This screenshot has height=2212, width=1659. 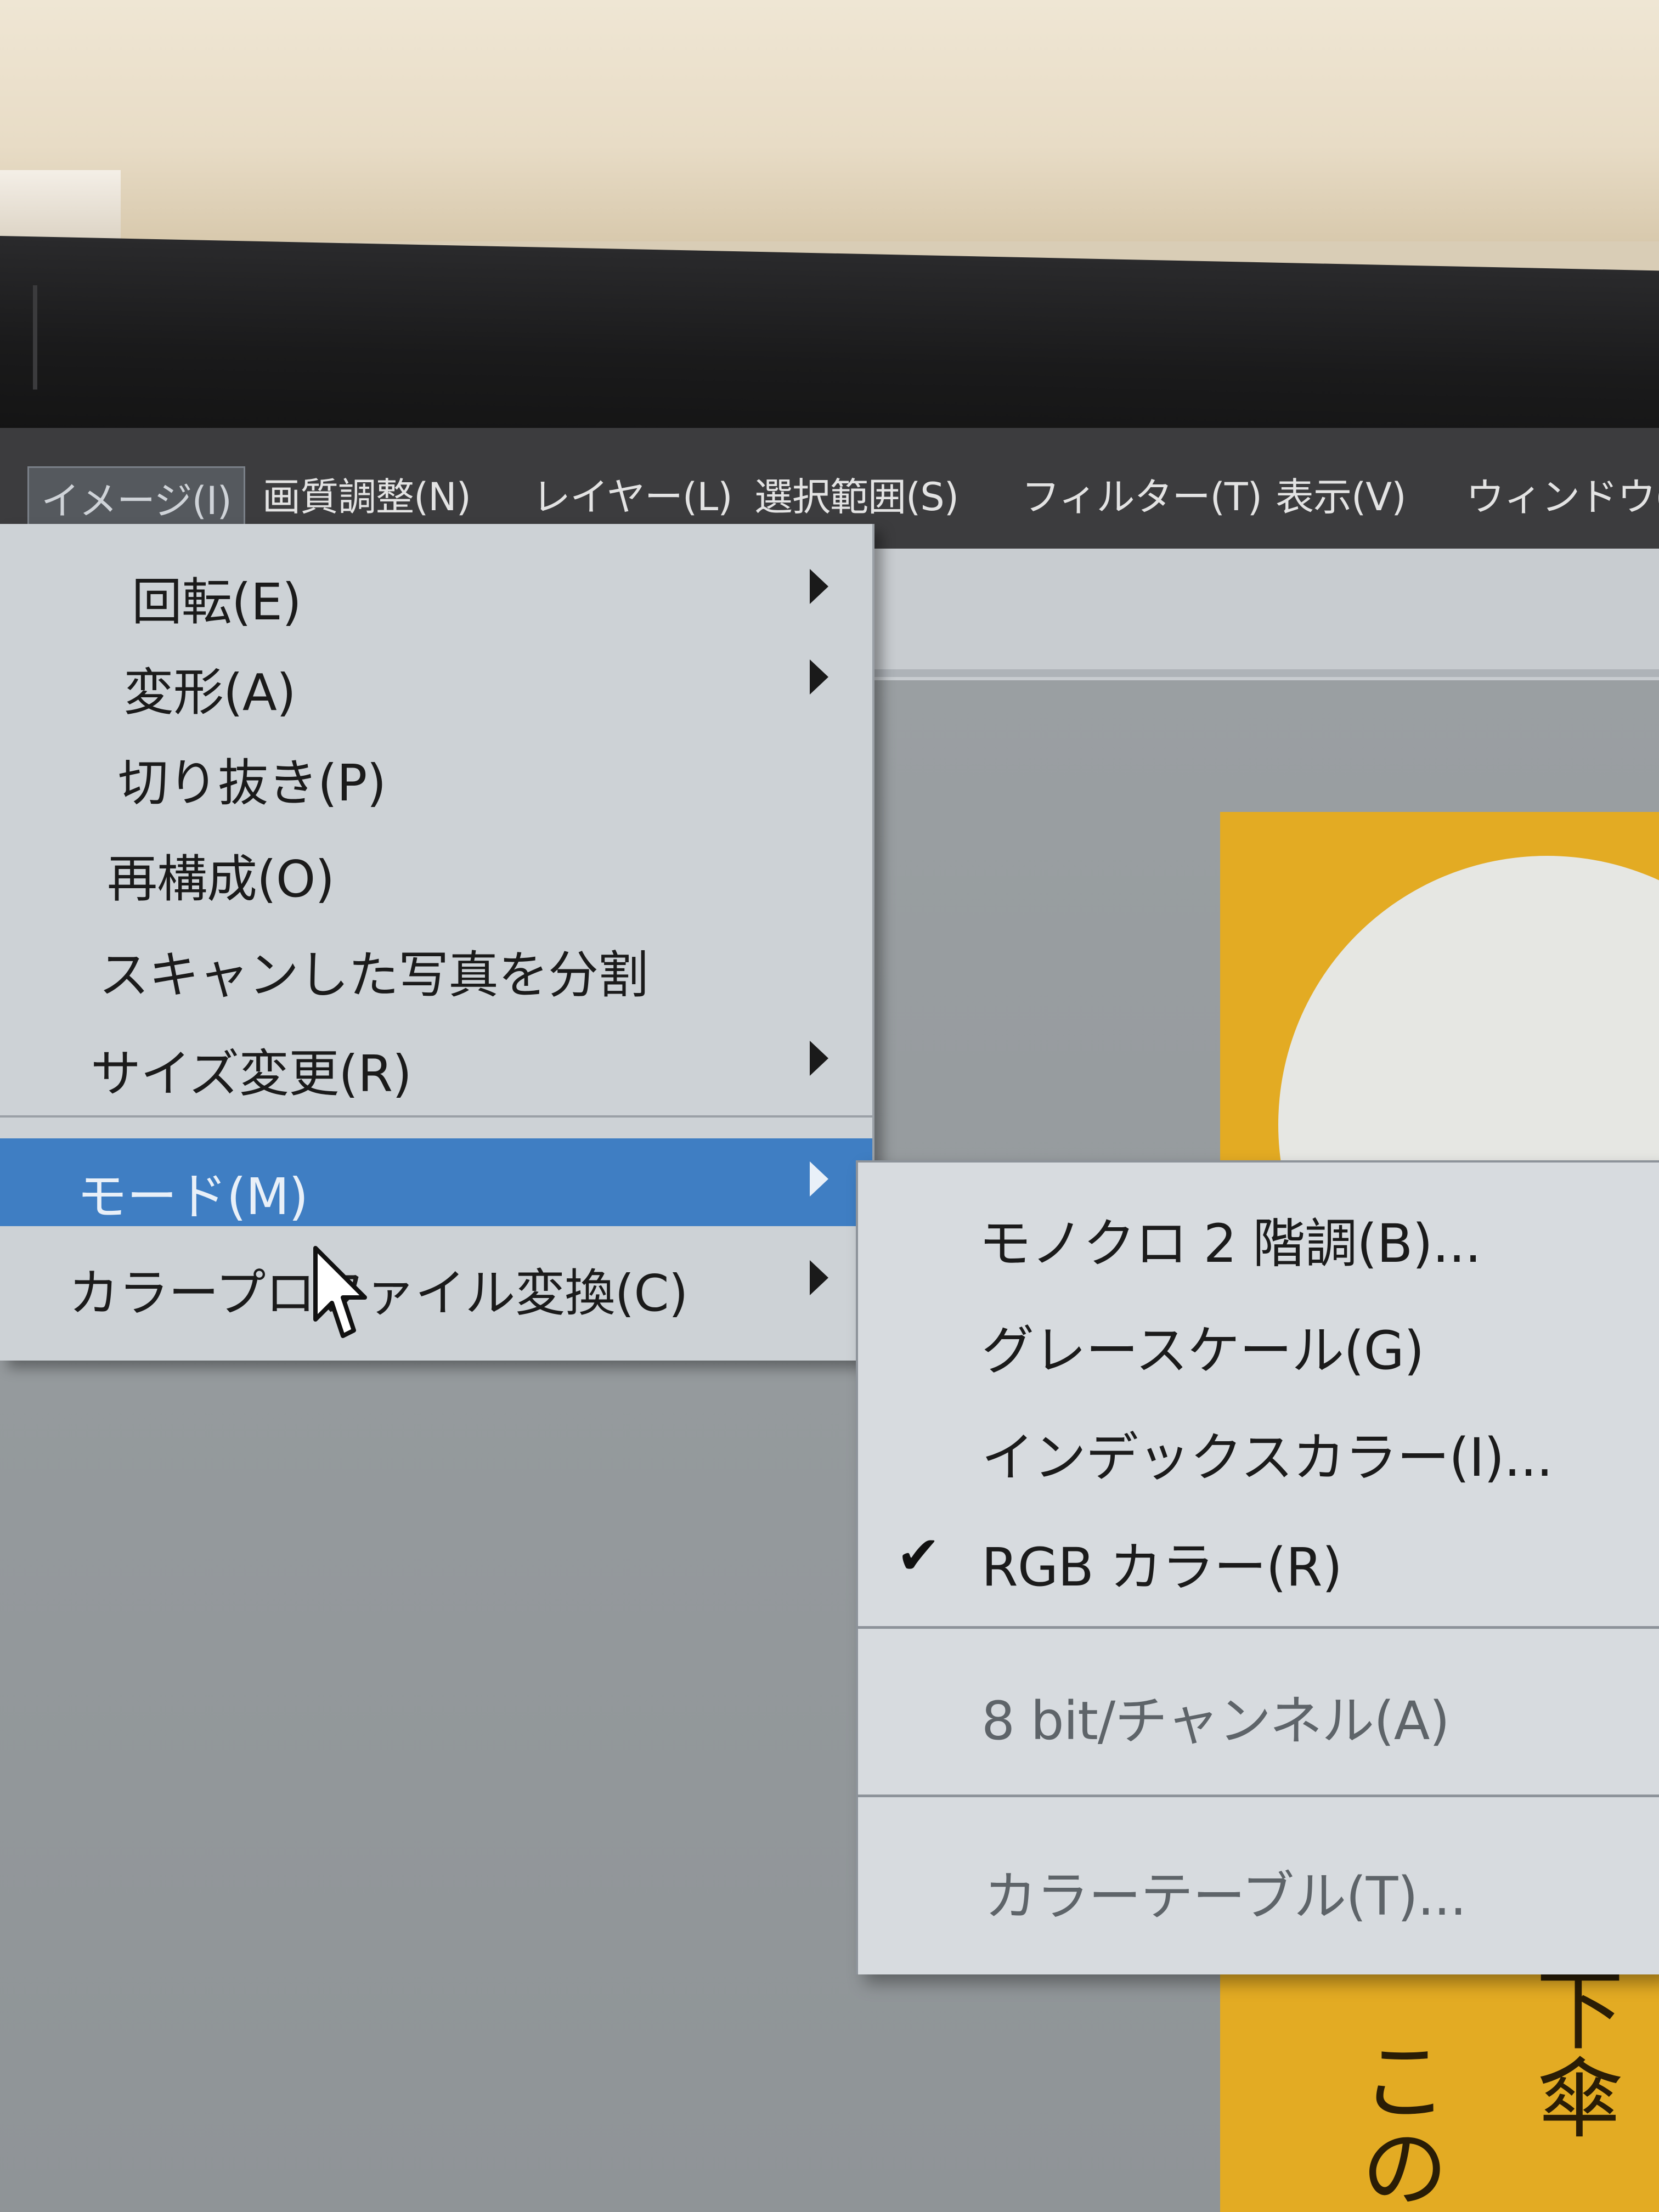 I want to click on menu-item-label: 再構成(O), so click(x=221, y=880).